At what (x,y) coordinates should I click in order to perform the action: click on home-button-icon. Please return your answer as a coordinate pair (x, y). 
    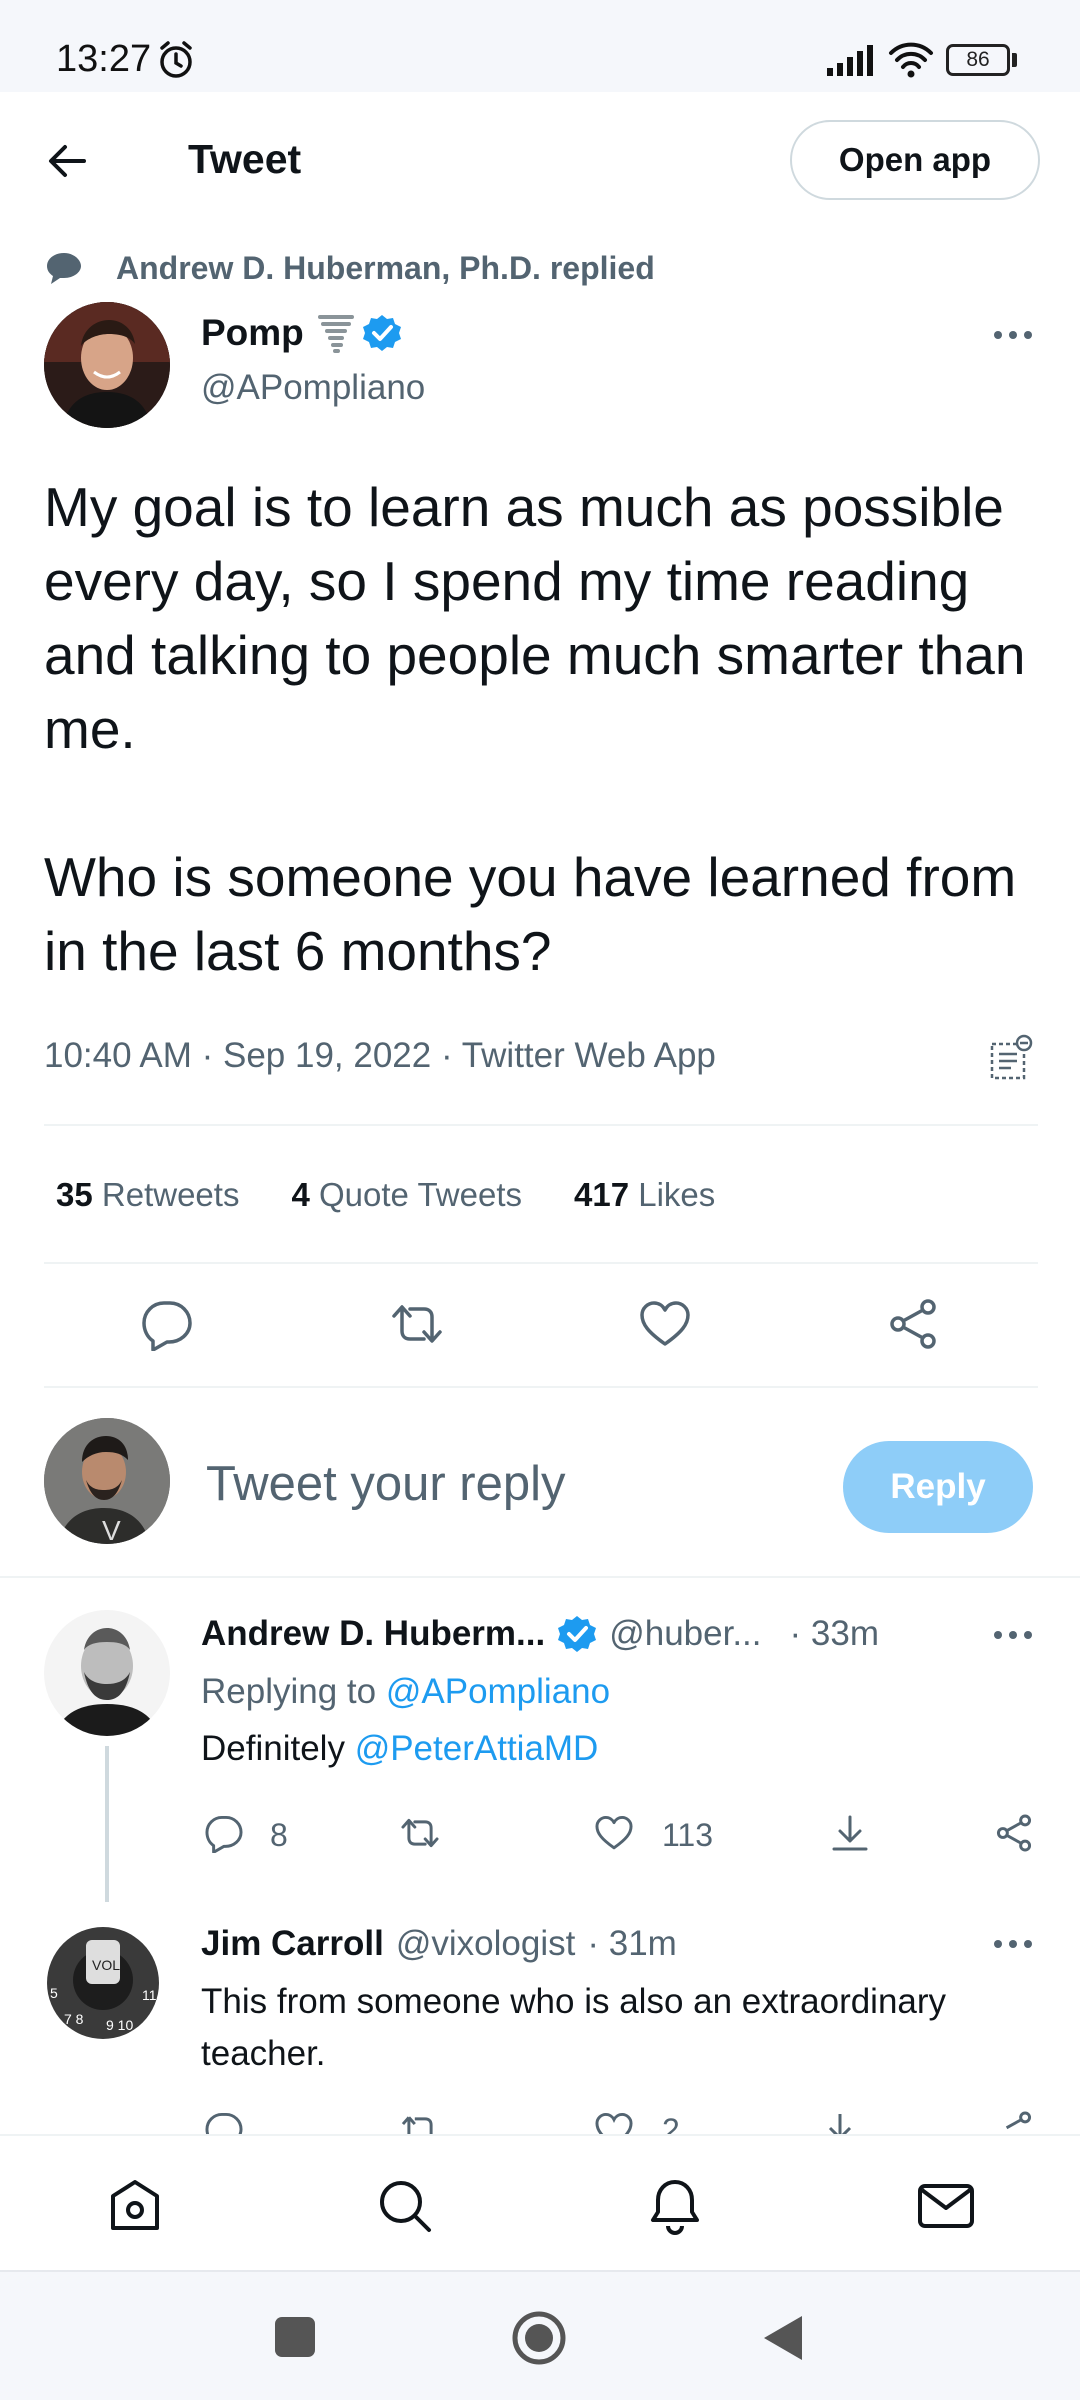
    Looking at the image, I should click on (539, 2338).